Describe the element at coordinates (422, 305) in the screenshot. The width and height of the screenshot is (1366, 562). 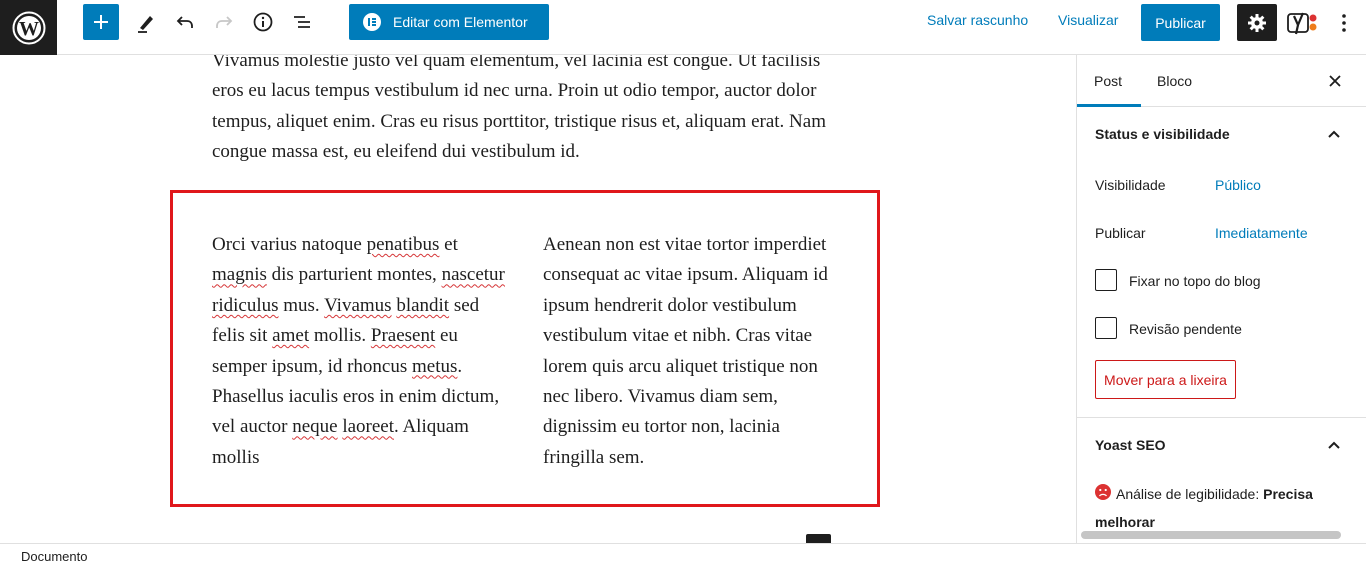
I see `misspelled-word: blandit` at that location.